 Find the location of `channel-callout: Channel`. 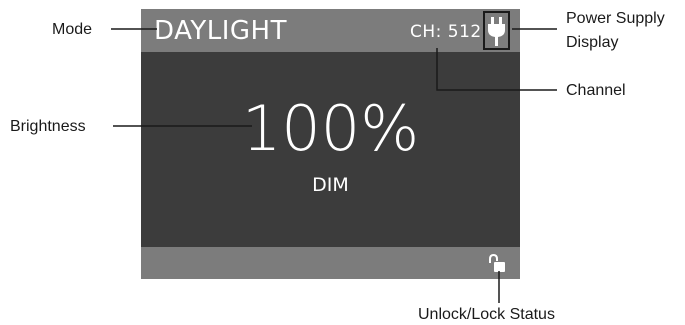

channel-callout: Channel is located at coordinates (596, 90).